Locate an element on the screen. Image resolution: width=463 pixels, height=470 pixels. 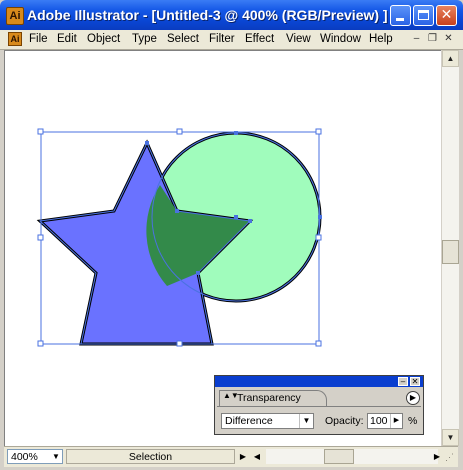
handle-middle-right is located at coordinates (318, 237).